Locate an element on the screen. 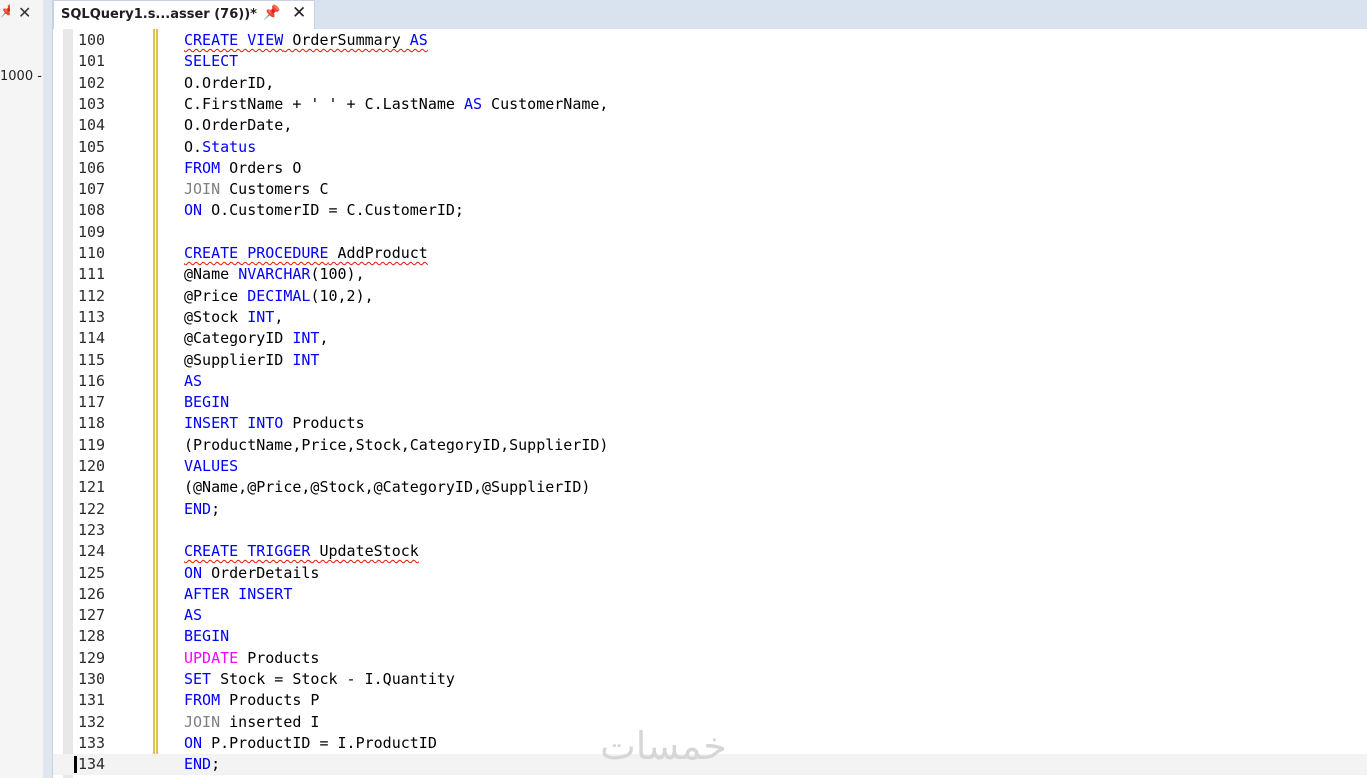  line-number: 132 is located at coordinates (92, 721).